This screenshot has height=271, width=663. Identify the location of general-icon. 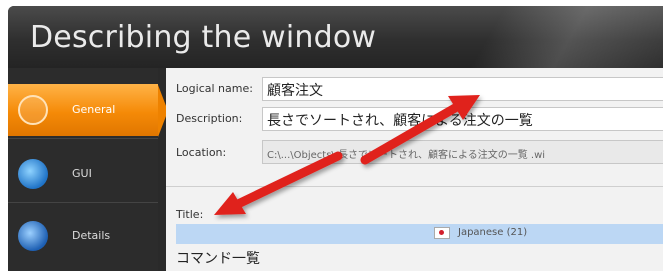
(33, 110).